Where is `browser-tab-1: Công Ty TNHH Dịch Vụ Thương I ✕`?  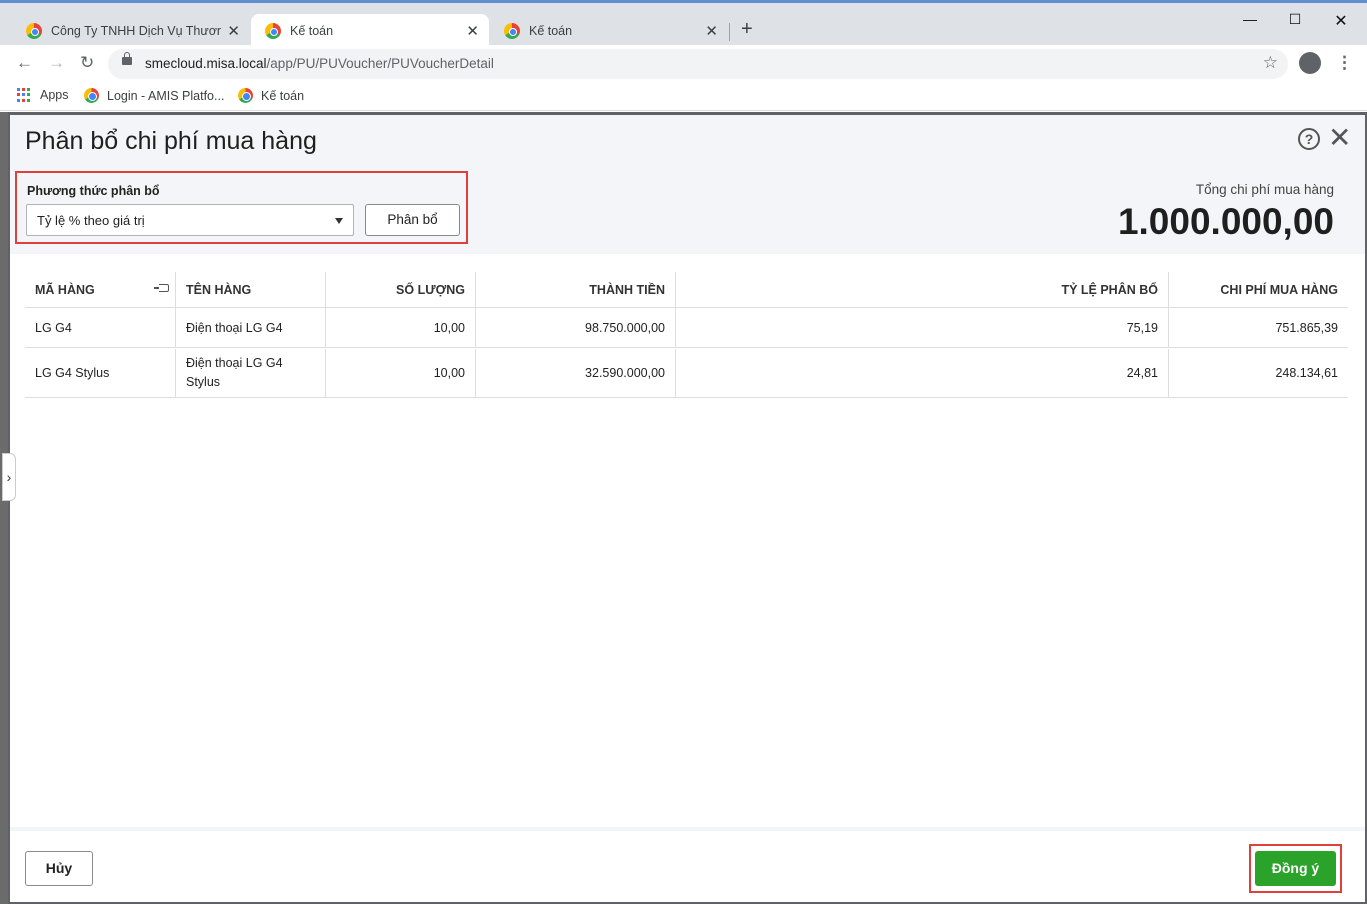
browser-tab-1: Công Ty TNHH Dịch Vụ Thương I ✕ is located at coordinates (131, 31).